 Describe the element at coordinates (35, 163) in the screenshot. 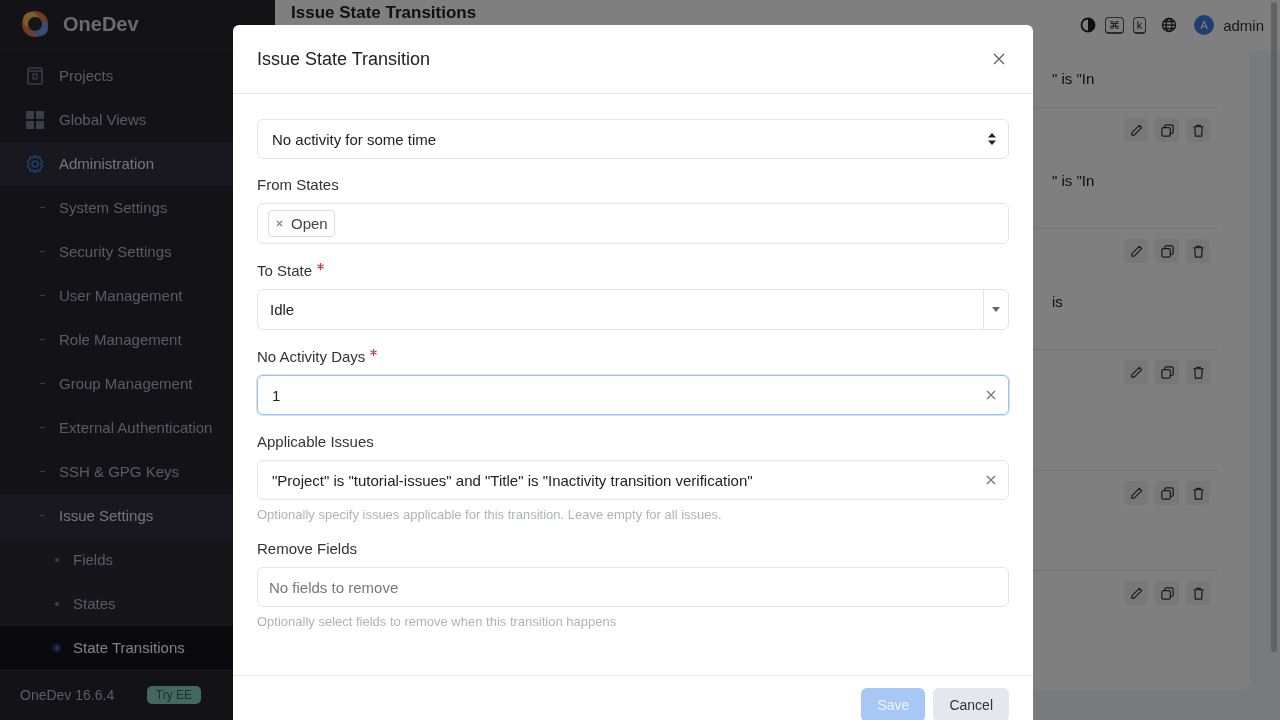

I see `settings-icon` at that location.